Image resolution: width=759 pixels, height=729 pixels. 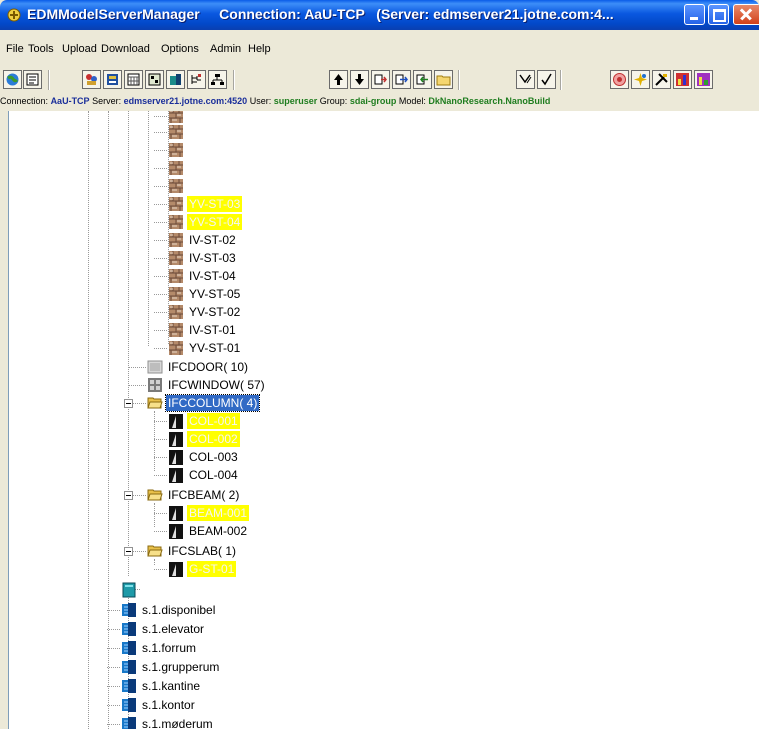 What do you see at coordinates (171, 686) in the screenshot?
I see `tree-node-label: s.1.kantine` at bounding box center [171, 686].